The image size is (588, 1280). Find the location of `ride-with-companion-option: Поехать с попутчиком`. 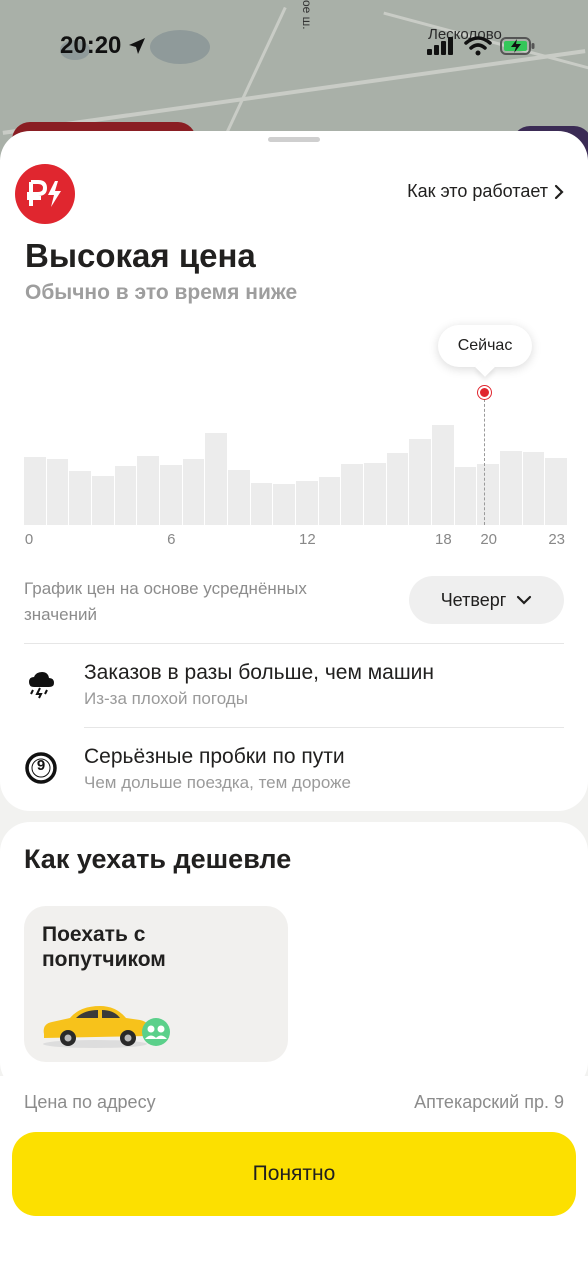

ride-with-companion-option: Поехать с попутчиком is located at coordinates (156, 984).